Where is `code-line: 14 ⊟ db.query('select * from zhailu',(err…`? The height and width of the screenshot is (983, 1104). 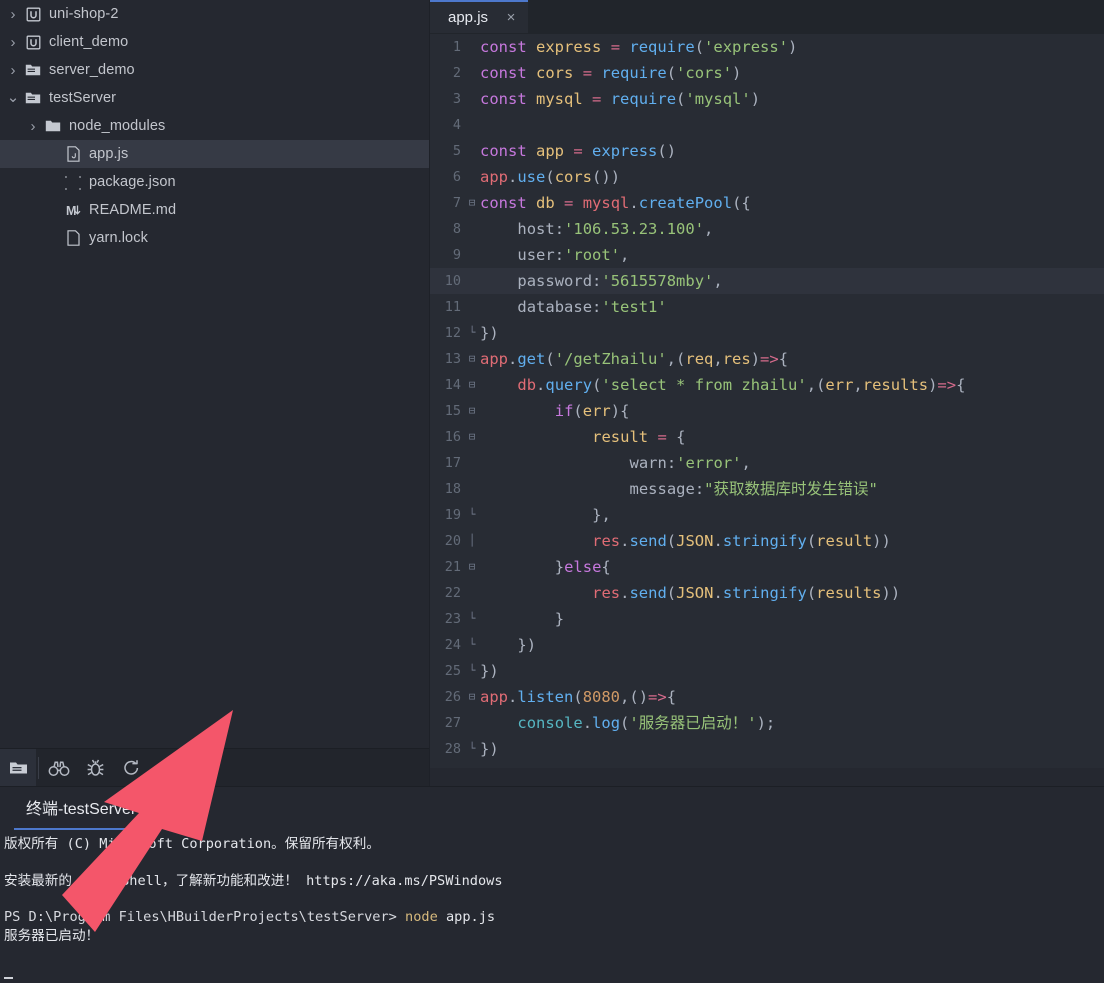 code-line: 14 ⊟ db.query('select * from zhailu',(err… is located at coordinates (767, 385).